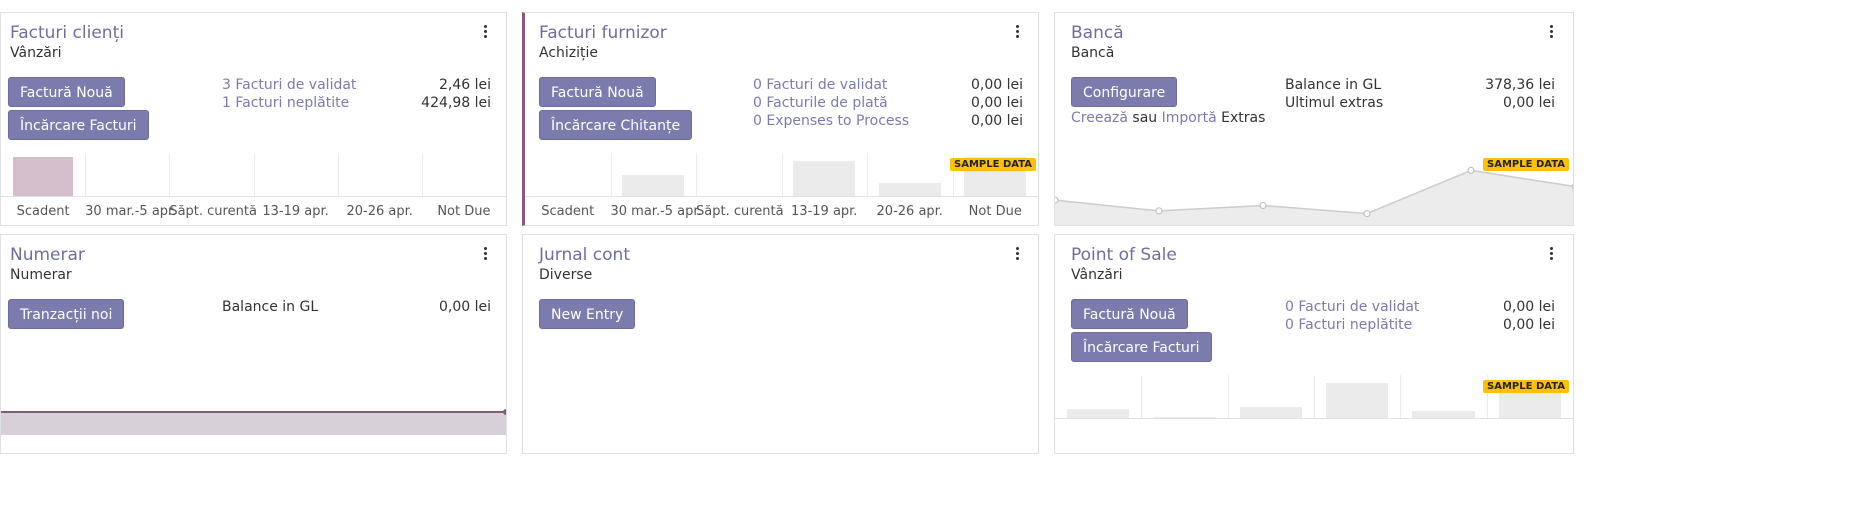  Describe the element at coordinates (1348, 325) in the screenshot. I see `unpaid-link: 0 Facturi neplătite` at that location.